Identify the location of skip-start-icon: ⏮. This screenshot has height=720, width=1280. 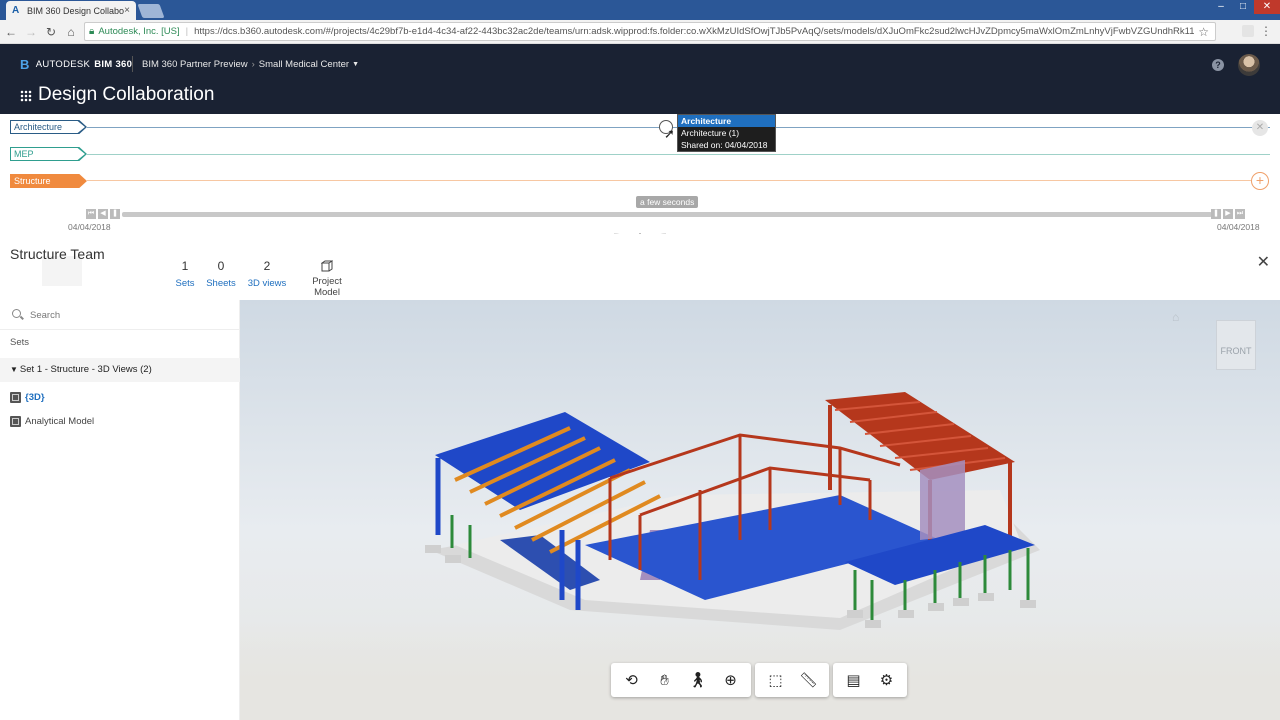
(91, 214).